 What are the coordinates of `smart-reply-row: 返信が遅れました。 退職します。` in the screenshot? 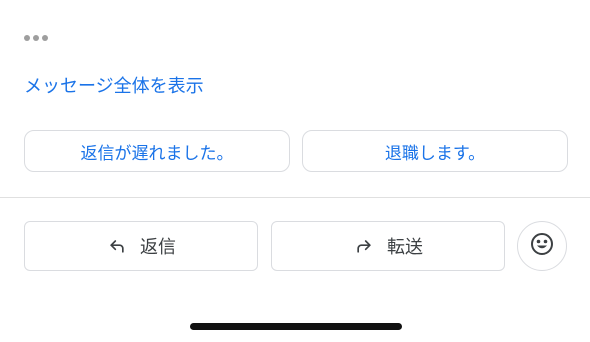 It's located at (296, 151).